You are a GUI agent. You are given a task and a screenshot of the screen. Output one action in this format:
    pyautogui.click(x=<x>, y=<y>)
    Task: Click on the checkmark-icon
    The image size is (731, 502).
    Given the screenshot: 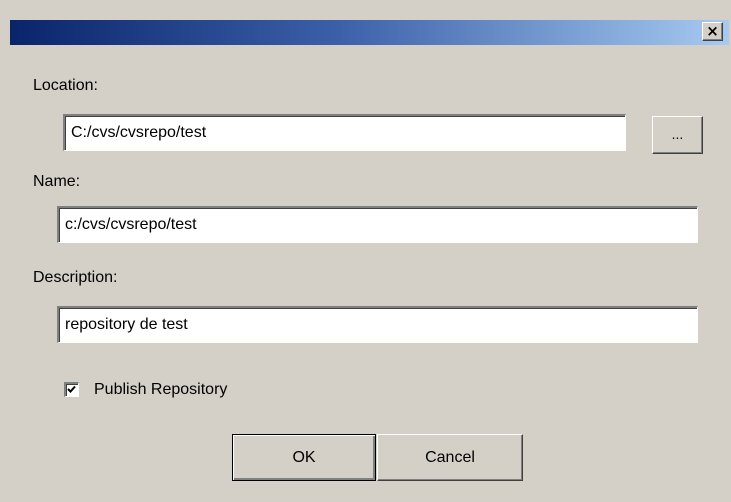 What is the action you would take?
    pyautogui.click(x=71, y=389)
    